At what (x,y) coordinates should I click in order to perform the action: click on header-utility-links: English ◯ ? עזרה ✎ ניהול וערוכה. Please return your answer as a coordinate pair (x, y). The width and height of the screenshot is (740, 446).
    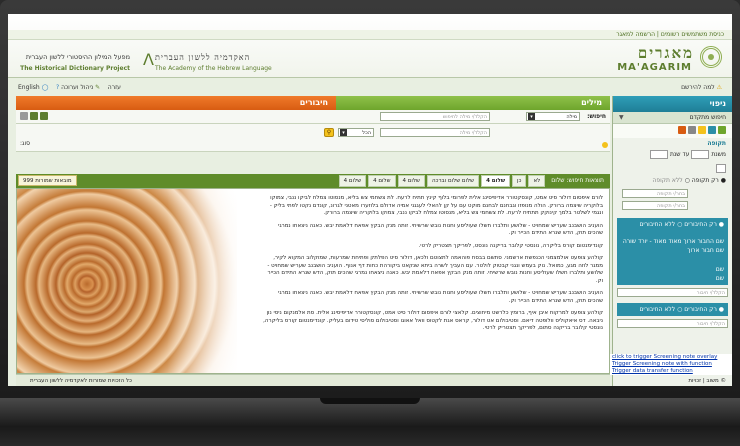
    Looking at the image, I should click on (69, 89).